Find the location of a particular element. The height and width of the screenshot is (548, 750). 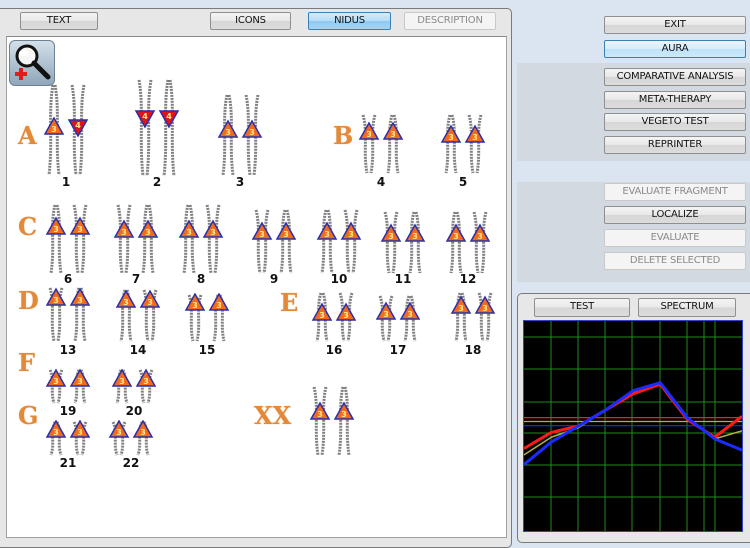

tab-text: TEXT is located at coordinates (59, 21).